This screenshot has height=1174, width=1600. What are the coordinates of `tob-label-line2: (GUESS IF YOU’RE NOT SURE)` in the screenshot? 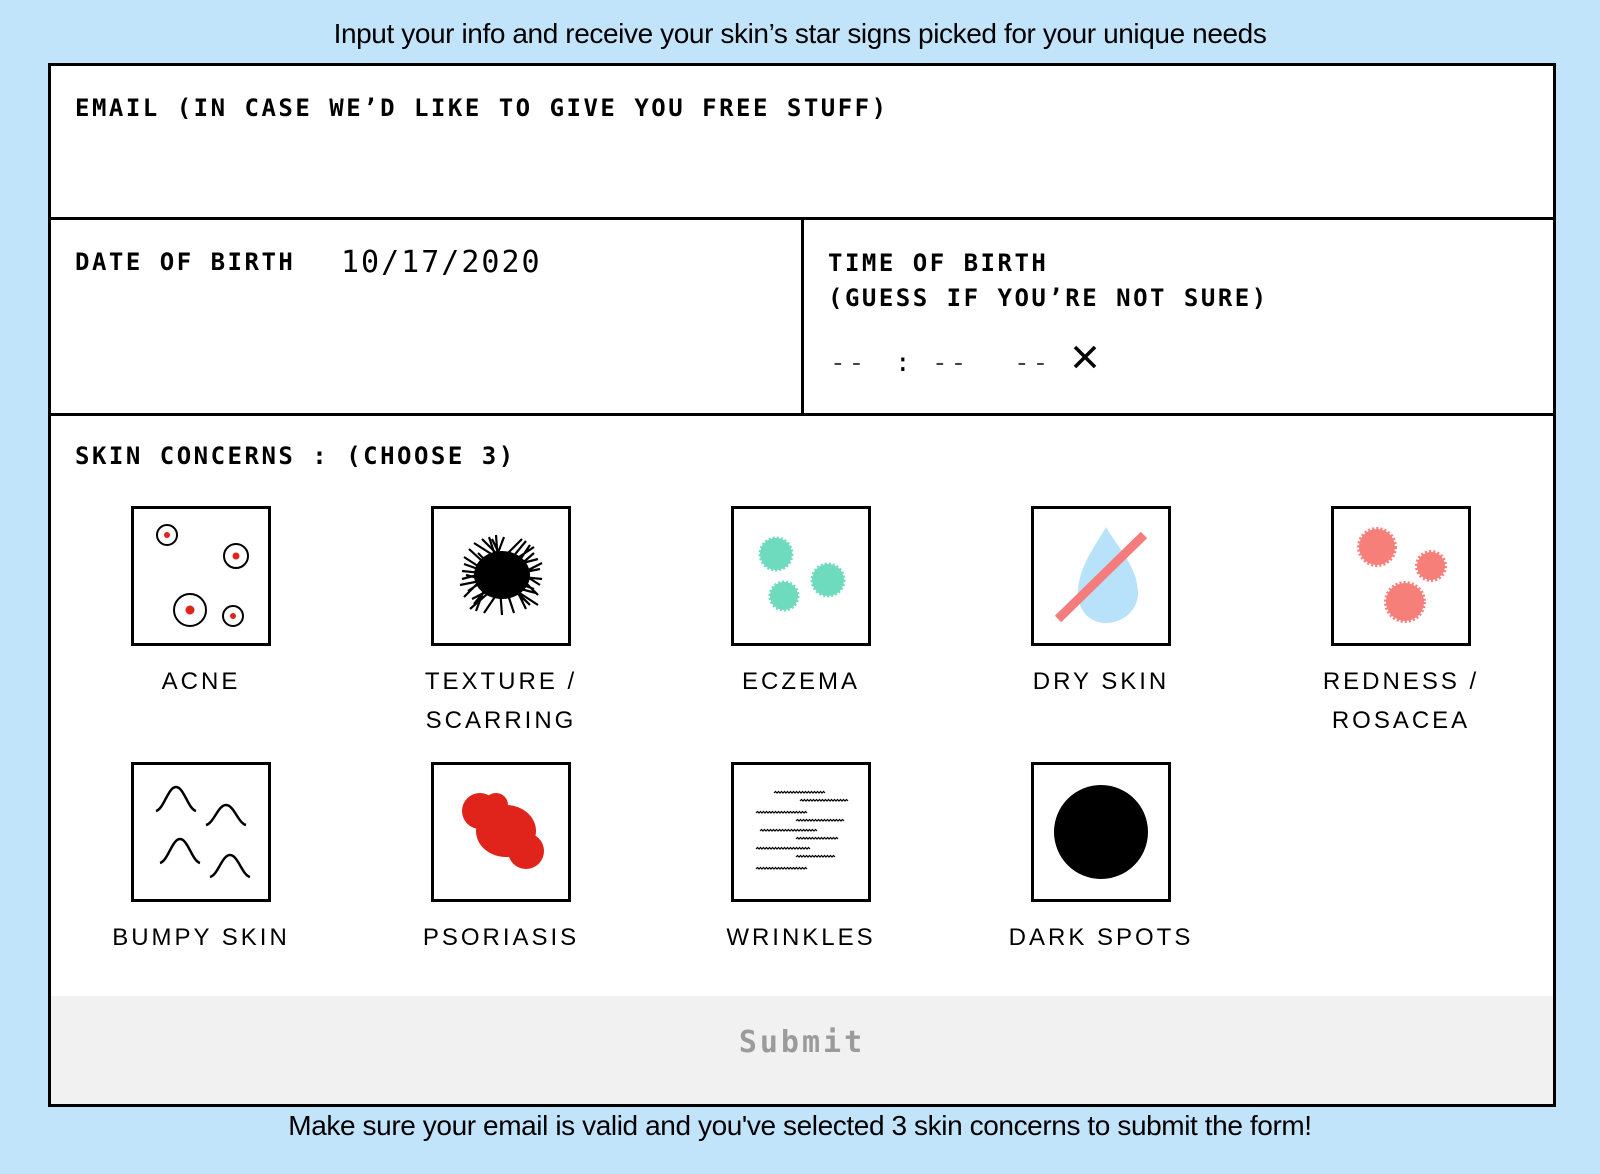 It's located at (1048, 298).